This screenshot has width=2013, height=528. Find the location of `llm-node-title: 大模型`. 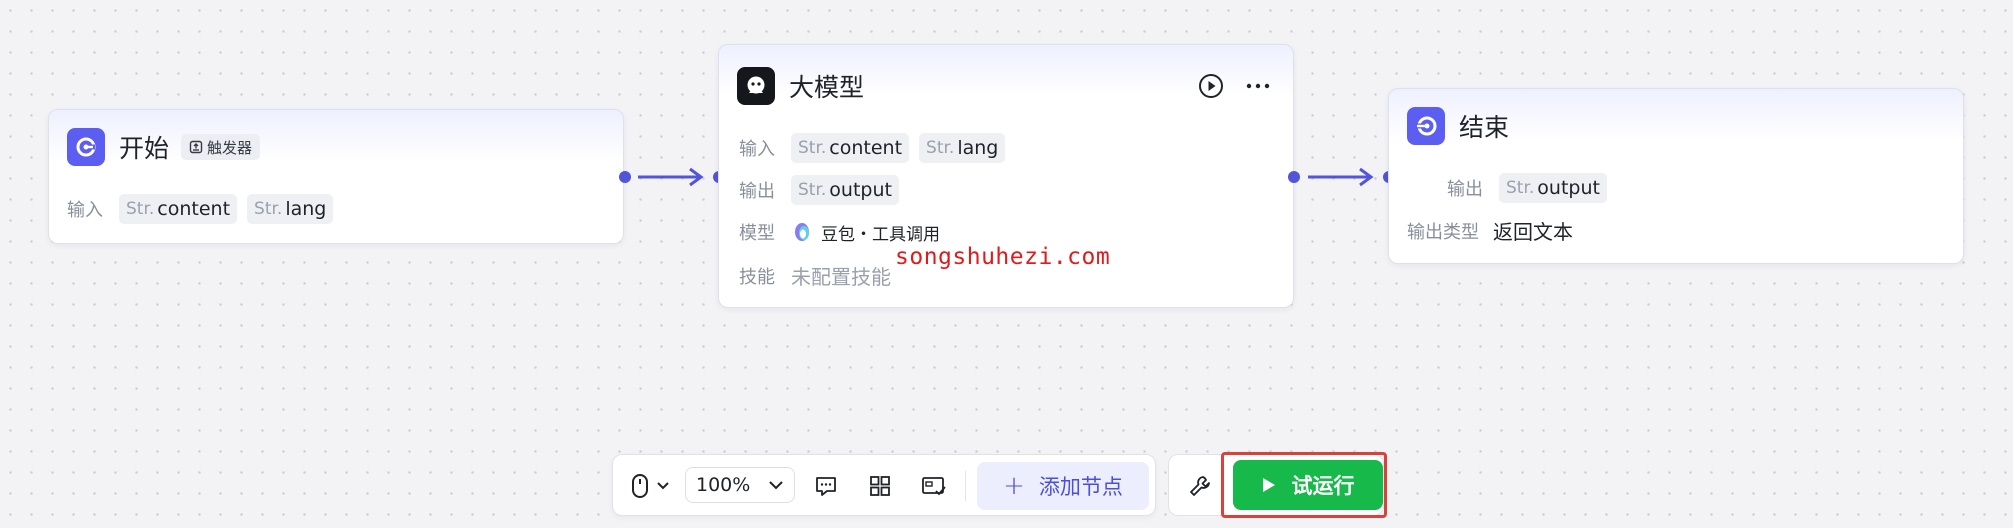

llm-node-title: 大模型 is located at coordinates (827, 87).